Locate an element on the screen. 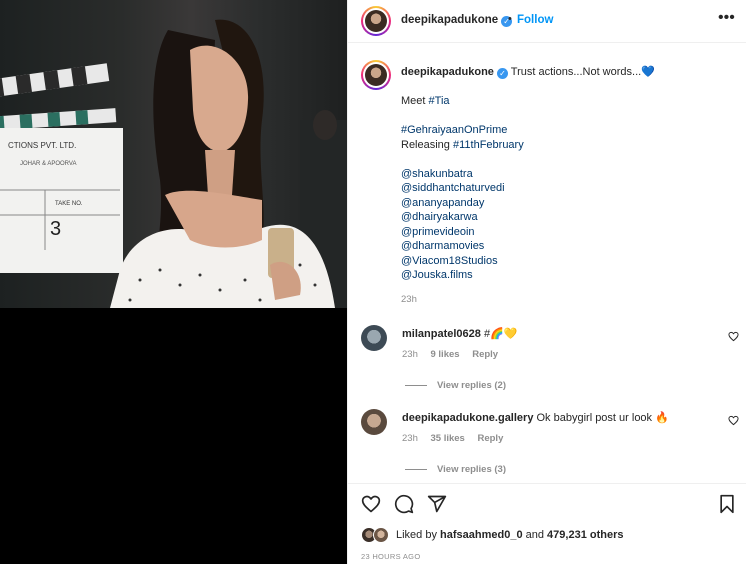 This screenshot has width=746, height=564. view-replies-label: View replies (2) is located at coordinates (471, 385).